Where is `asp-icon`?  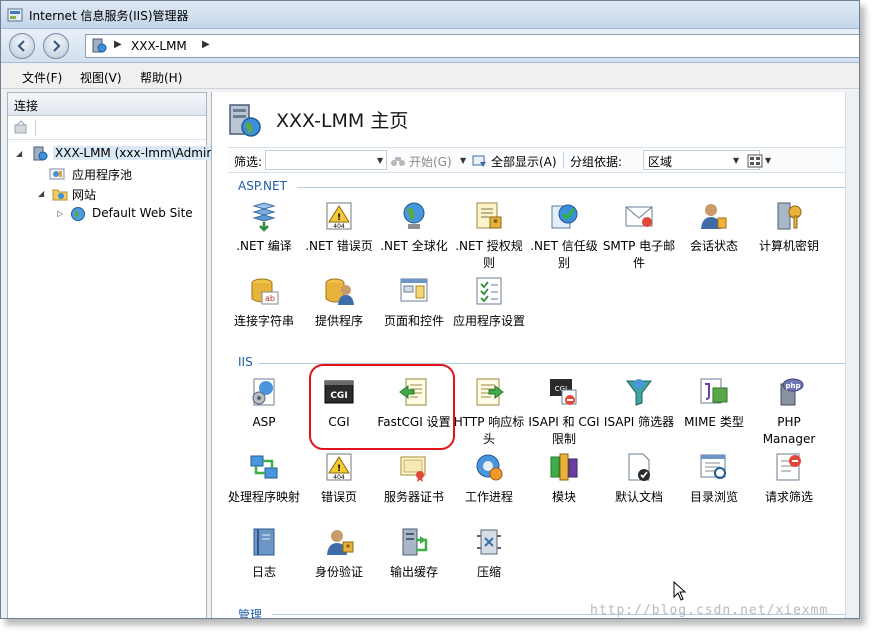 asp-icon is located at coordinates (263, 392).